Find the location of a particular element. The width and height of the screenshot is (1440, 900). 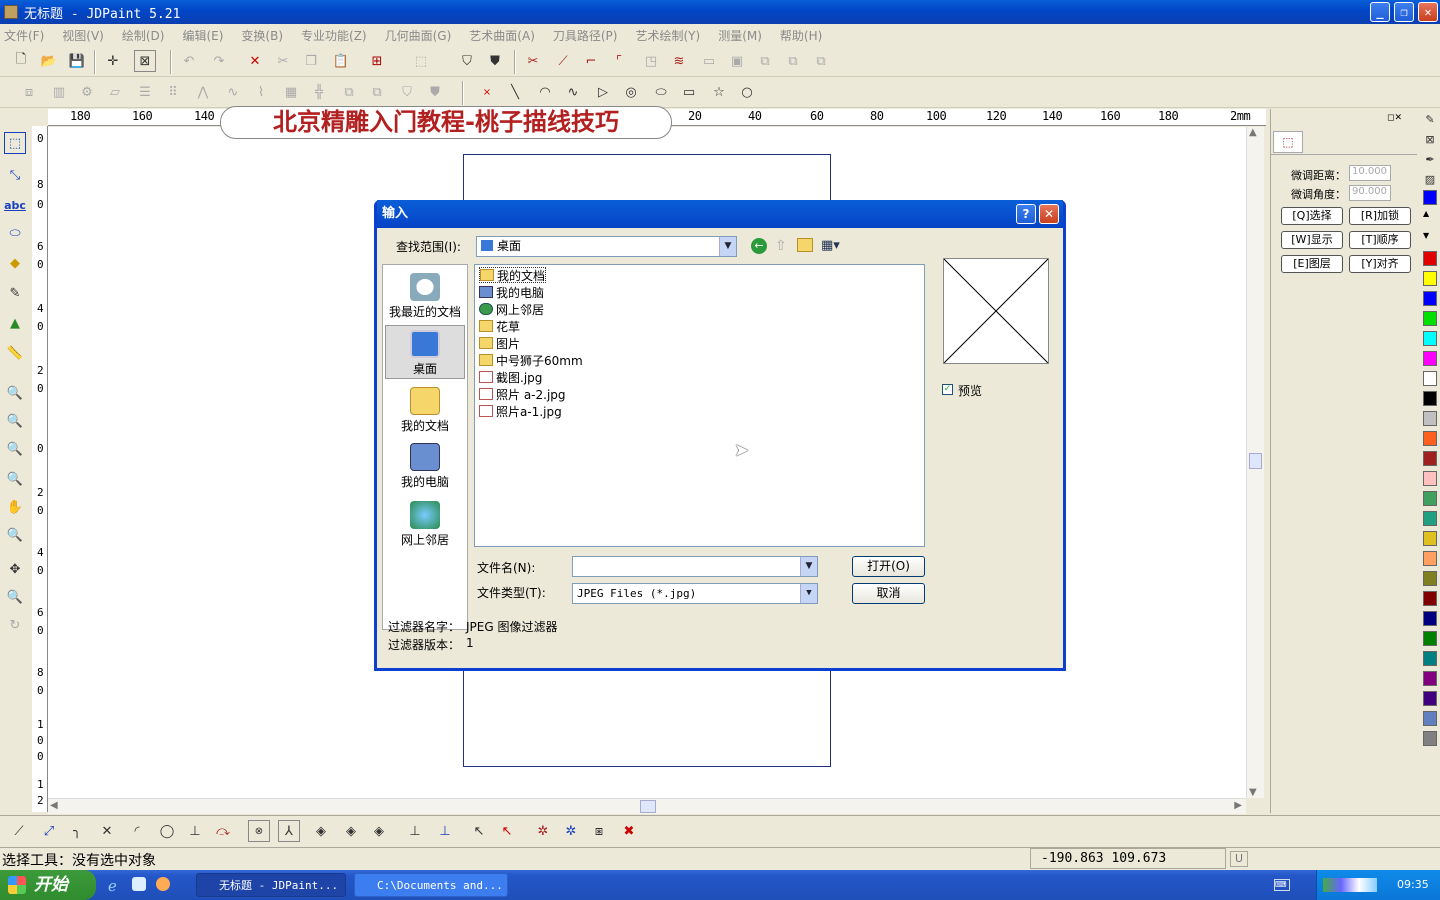

snap-intersect-icon: ✕ is located at coordinates (107, 831).